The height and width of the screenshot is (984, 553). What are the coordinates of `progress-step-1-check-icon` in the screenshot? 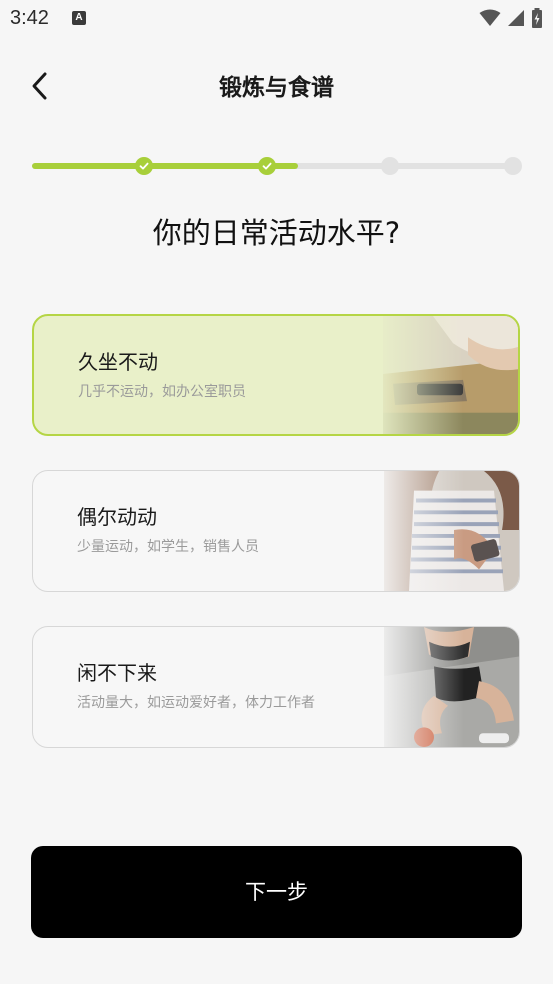 It's located at (144, 166).